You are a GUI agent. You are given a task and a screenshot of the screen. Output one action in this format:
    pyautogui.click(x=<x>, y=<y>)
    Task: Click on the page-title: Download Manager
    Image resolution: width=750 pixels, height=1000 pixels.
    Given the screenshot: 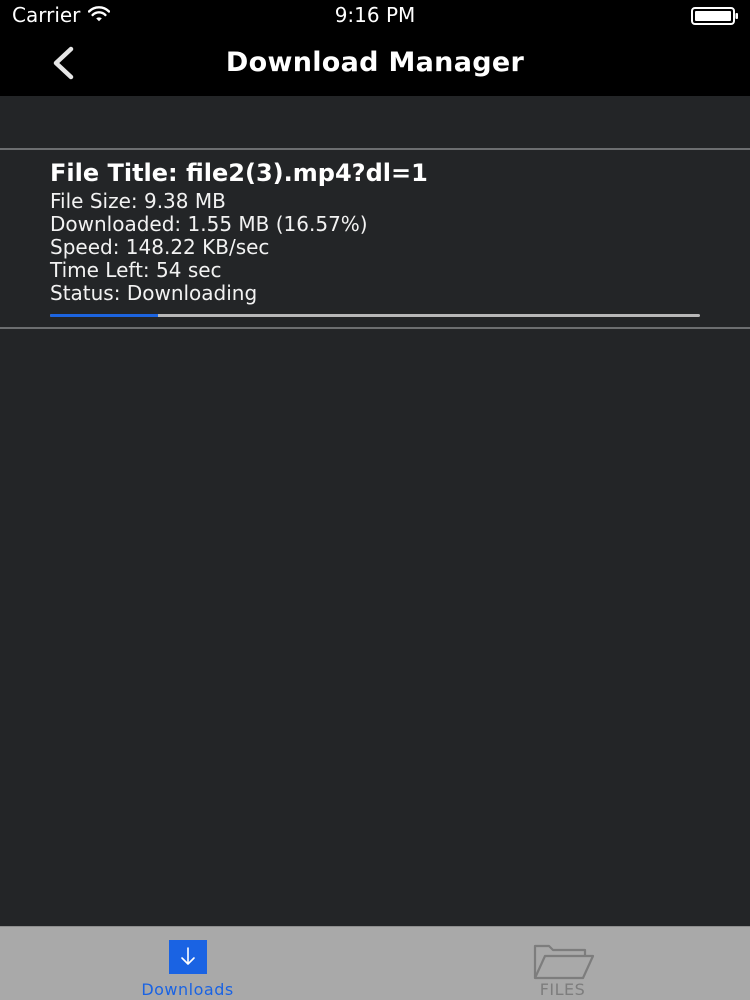 What is the action you would take?
    pyautogui.click(x=375, y=62)
    